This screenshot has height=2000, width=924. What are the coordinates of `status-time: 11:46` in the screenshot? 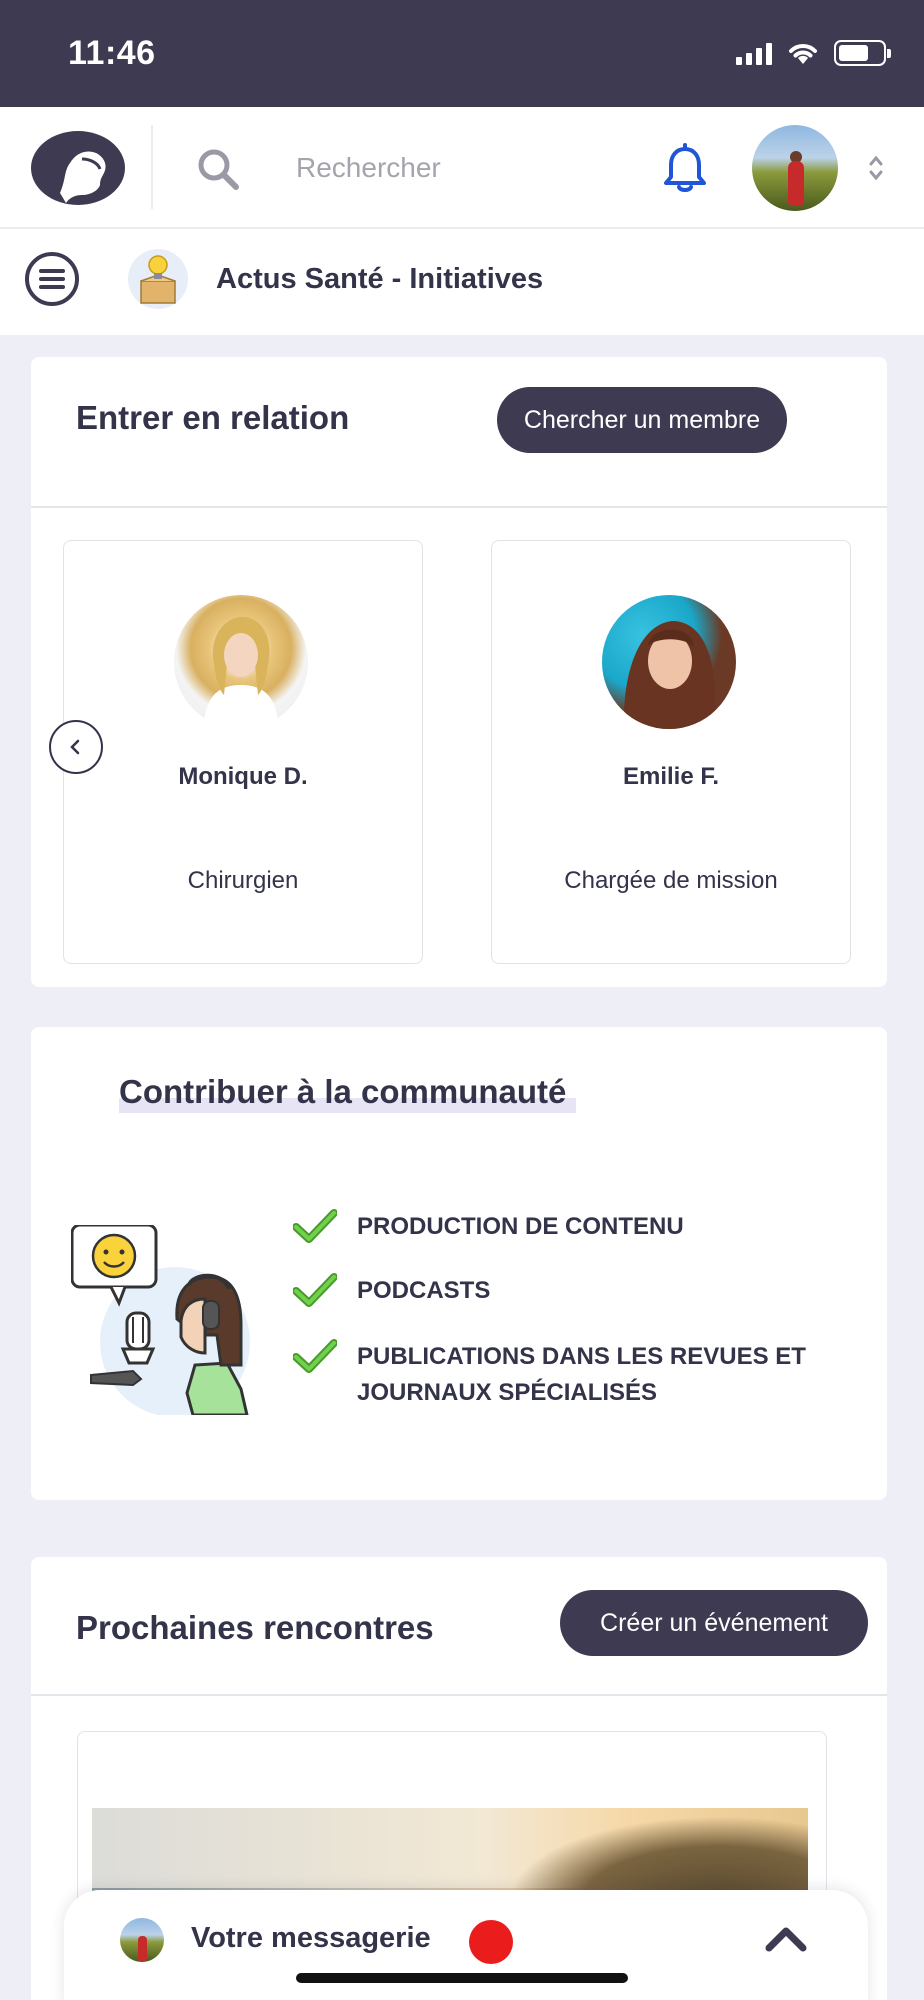 It's located at (112, 53).